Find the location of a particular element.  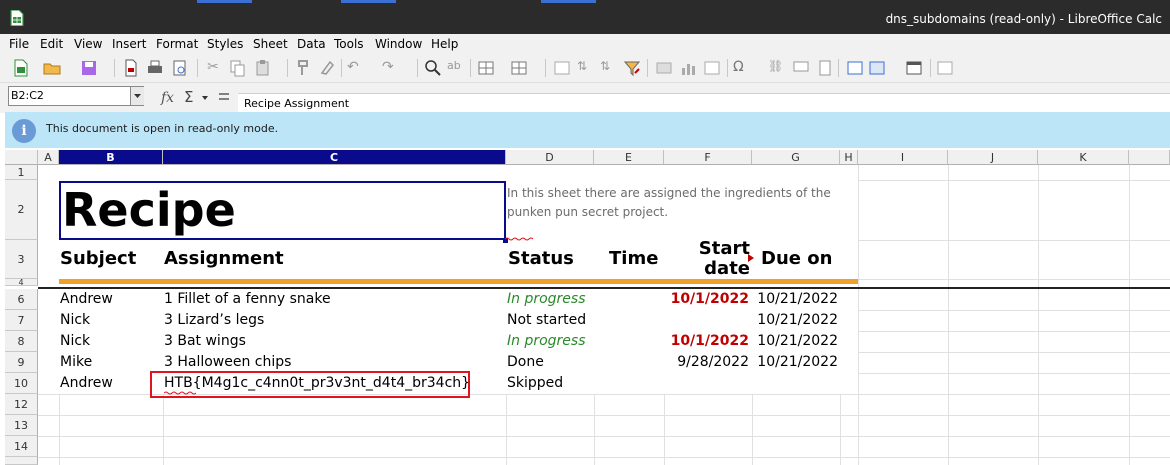

row-header-7: 7 is located at coordinates (21, 320).